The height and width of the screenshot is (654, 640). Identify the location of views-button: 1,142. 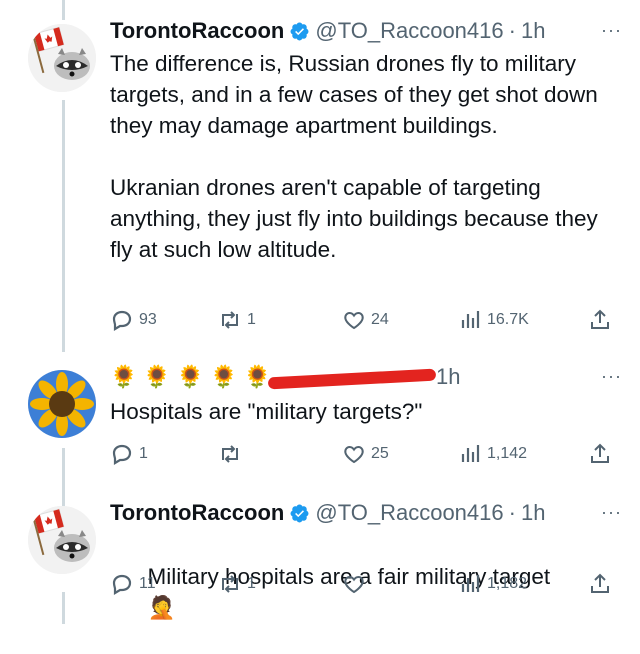
(492, 454).